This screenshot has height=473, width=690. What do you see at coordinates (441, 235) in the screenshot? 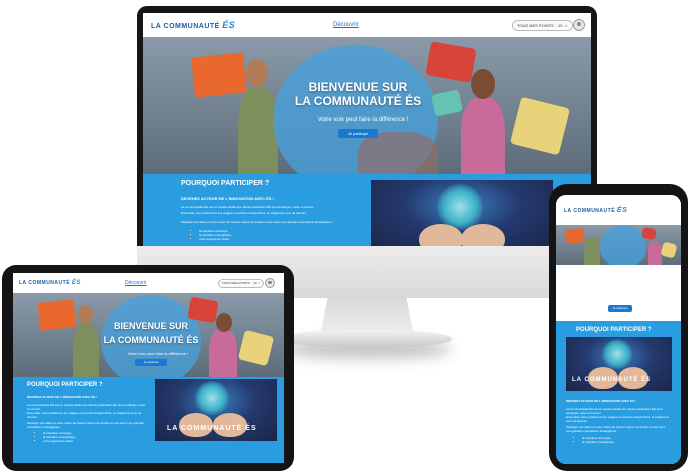
I see `hand-left` at bounding box center [441, 235].